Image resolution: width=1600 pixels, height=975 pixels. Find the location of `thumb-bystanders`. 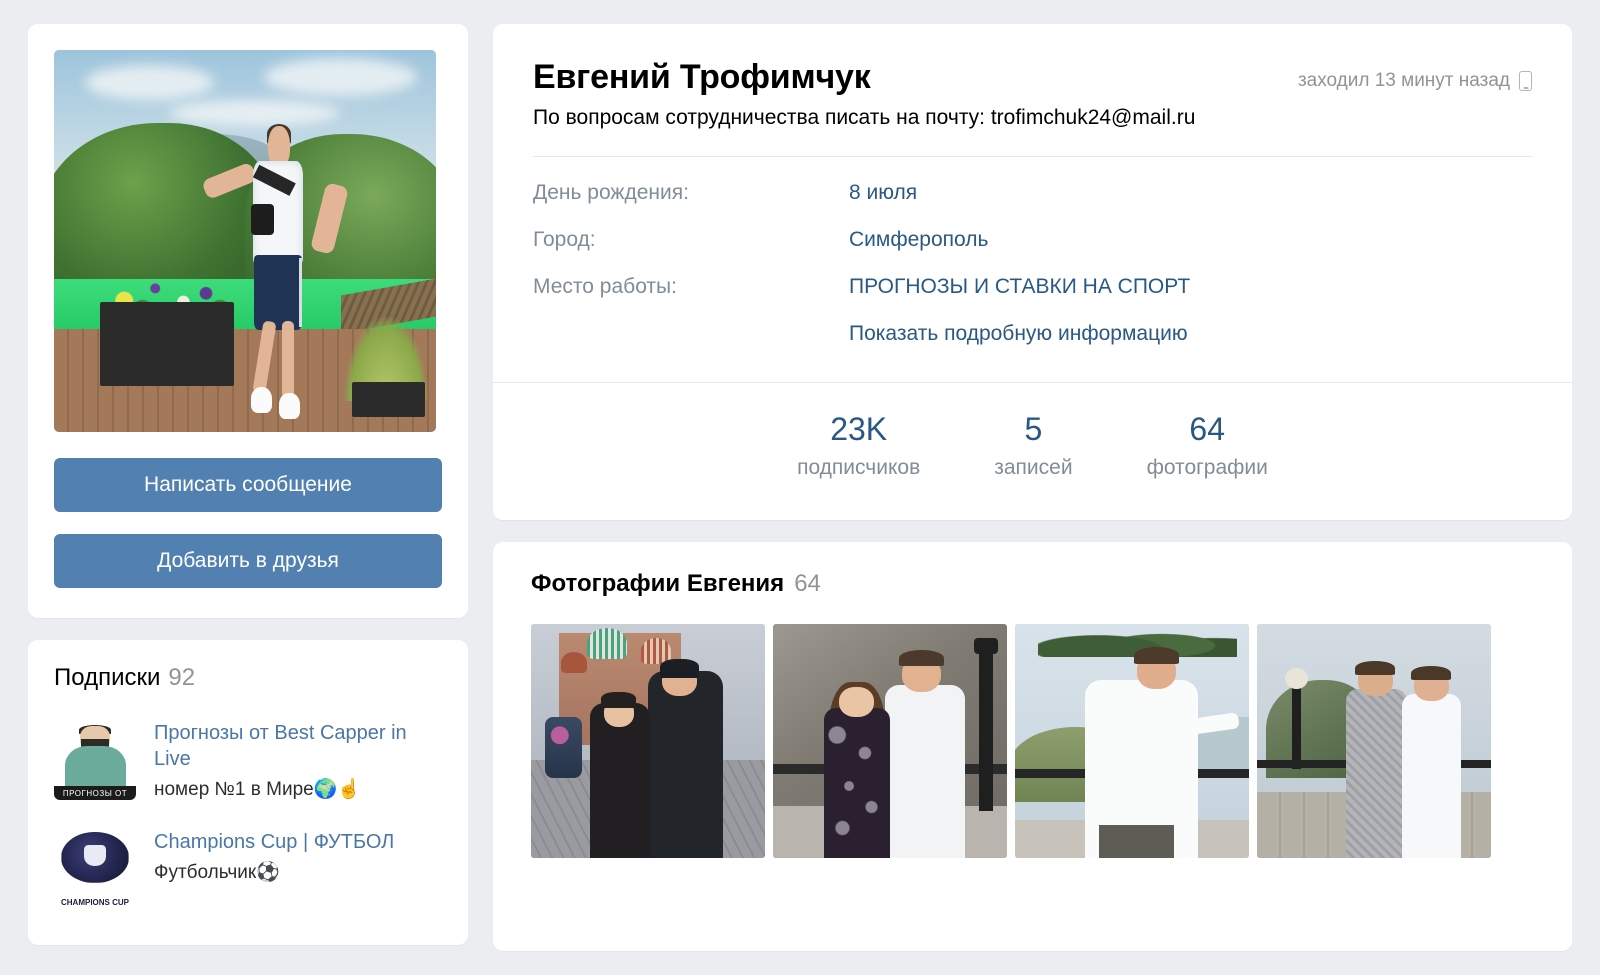

thumb-bystanders is located at coordinates (564, 748).